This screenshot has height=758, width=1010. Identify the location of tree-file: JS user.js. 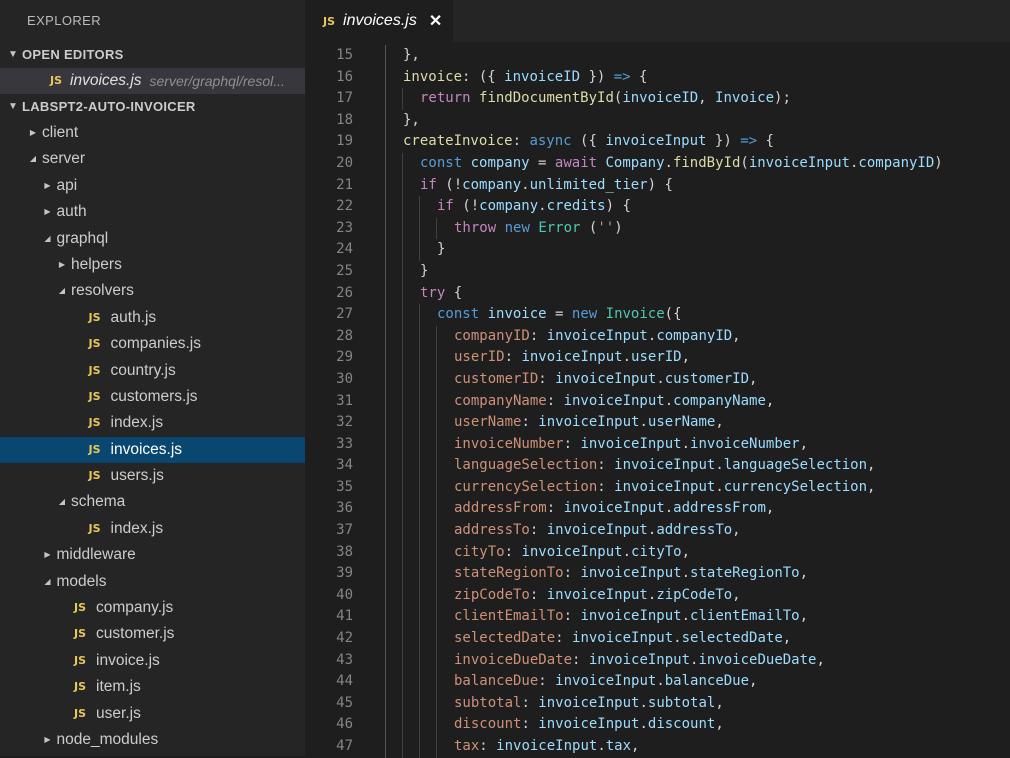
(152, 714).